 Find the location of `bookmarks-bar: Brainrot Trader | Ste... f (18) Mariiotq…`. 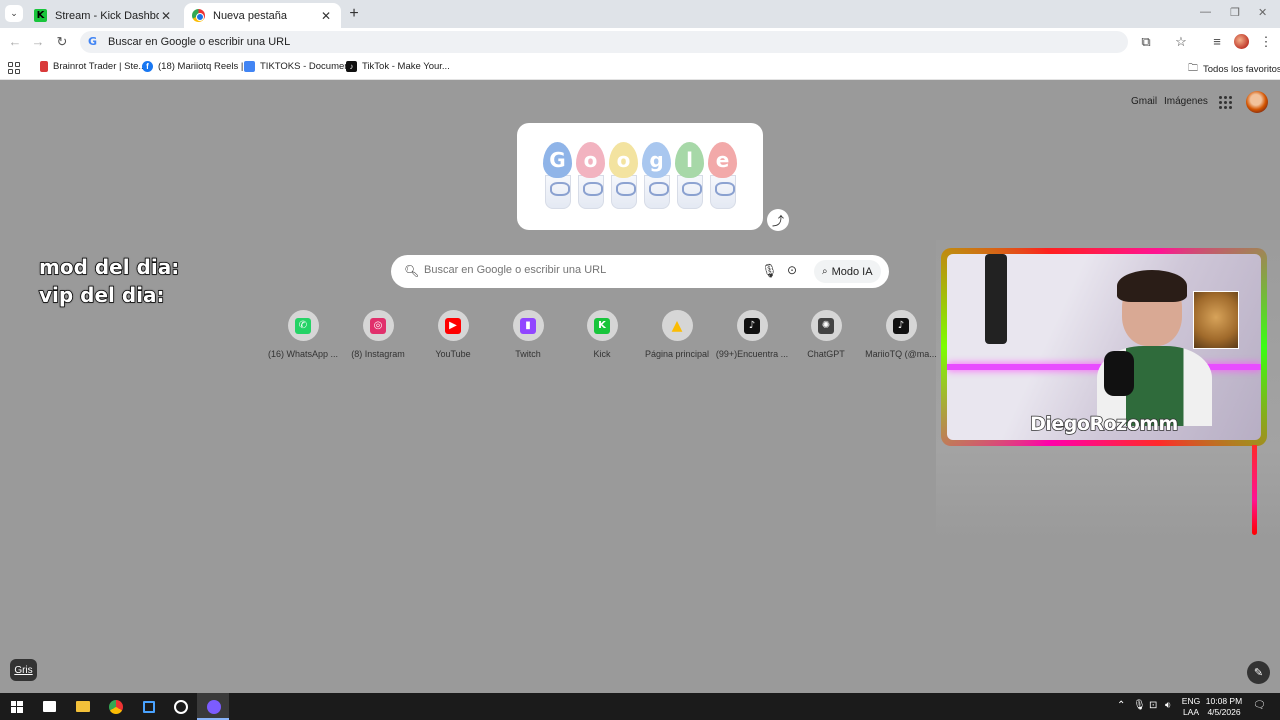

bookmarks-bar: Brainrot Trader | Ste... f (18) Mariiotq… is located at coordinates (640, 68).